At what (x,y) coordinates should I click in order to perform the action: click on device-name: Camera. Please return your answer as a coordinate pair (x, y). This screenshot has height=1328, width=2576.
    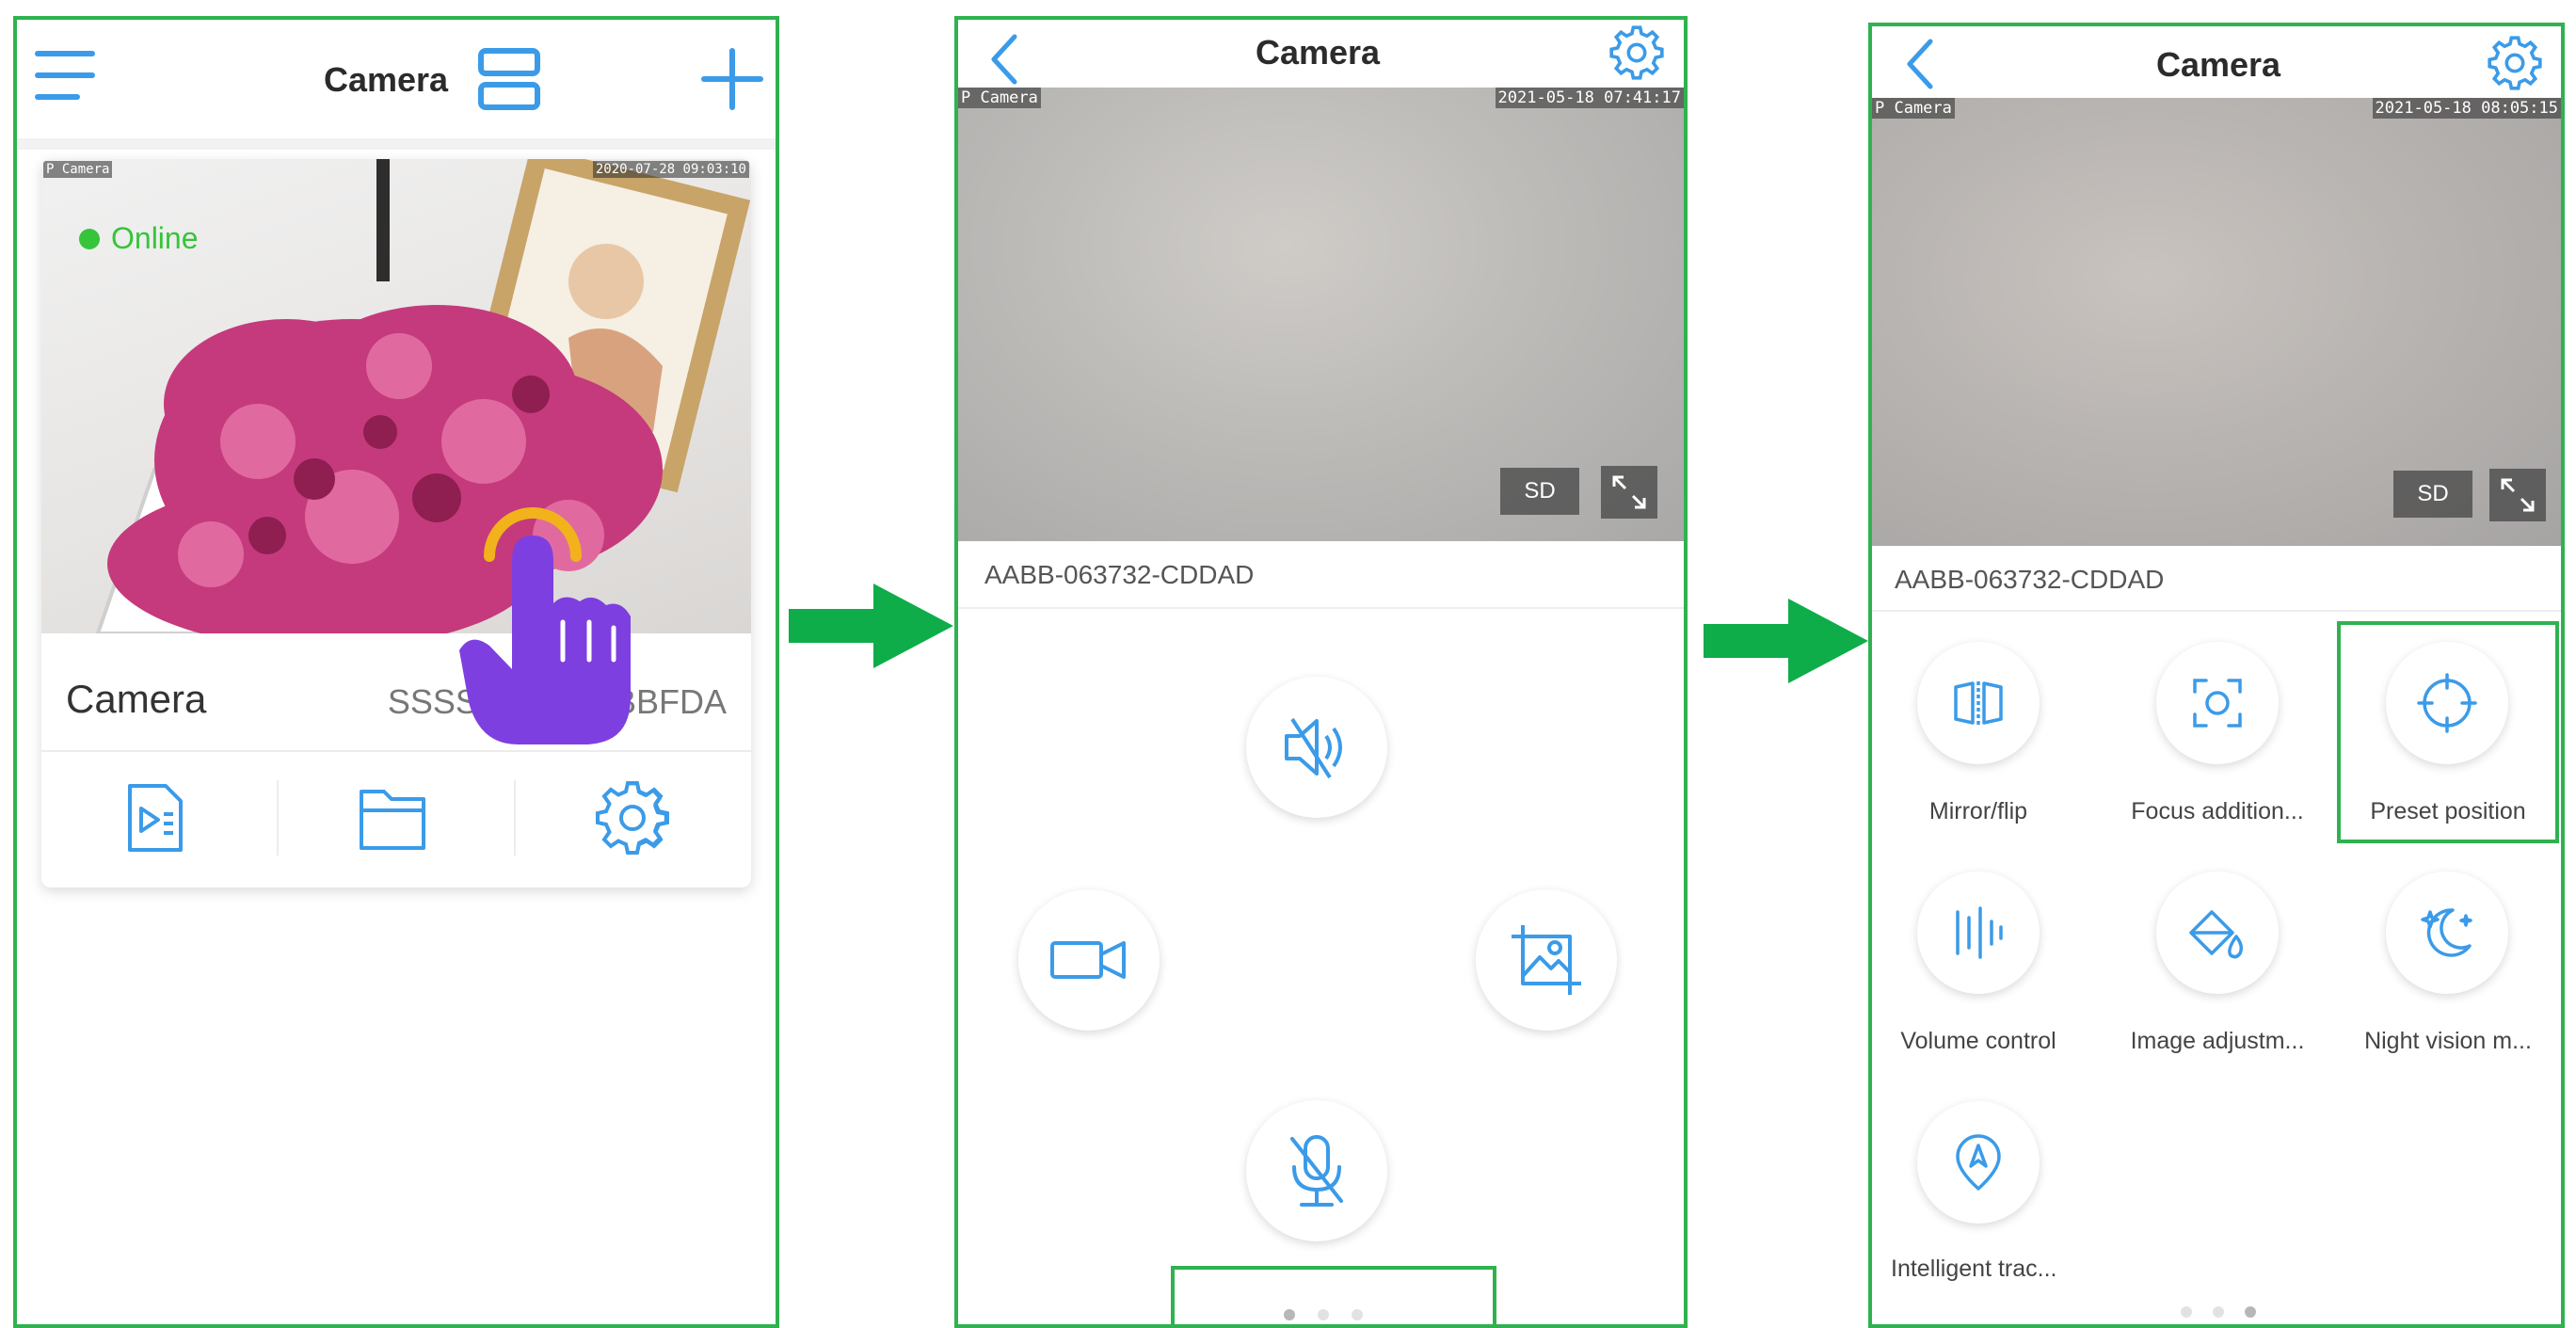
    Looking at the image, I should click on (136, 699).